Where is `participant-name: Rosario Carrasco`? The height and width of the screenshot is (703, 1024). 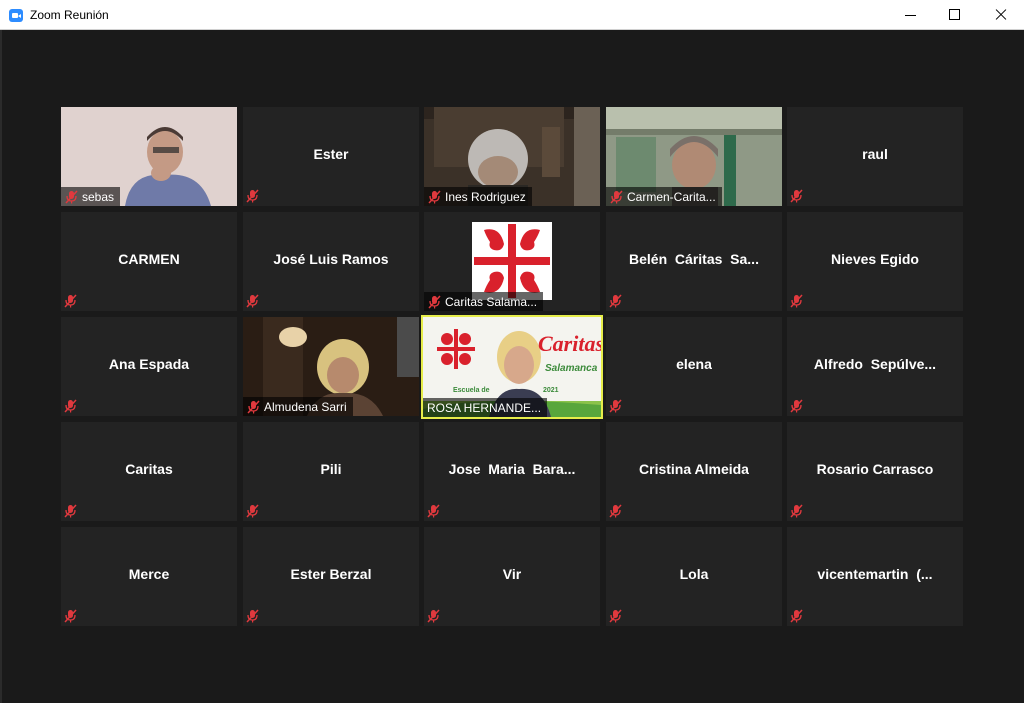 participant-name: Rosario Carrasco is located at coordinates (875, 469).